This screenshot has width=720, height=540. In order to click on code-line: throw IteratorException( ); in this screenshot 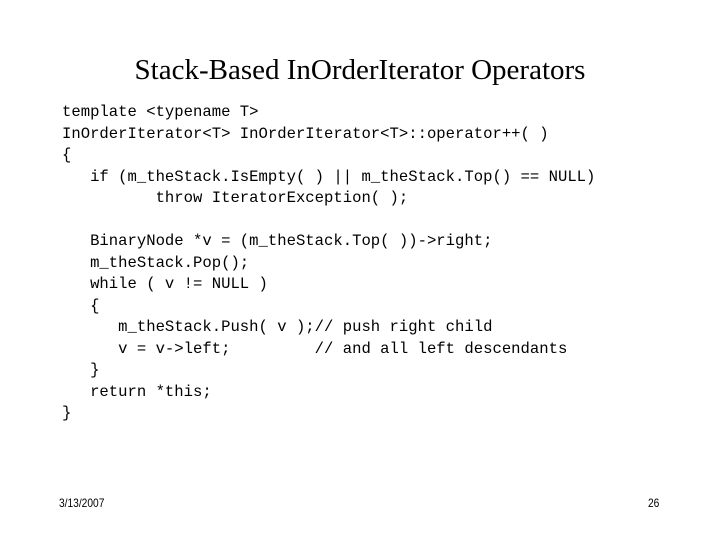, I will do `click(235, 198)`.